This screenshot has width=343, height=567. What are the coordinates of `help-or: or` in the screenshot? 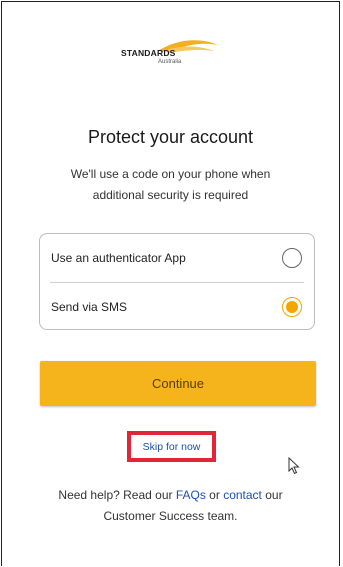 It's located at (214, 495).